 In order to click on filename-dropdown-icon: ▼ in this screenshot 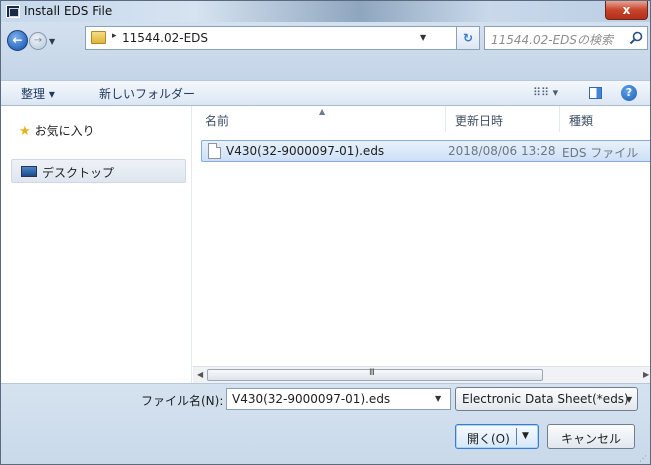, I will do `click(438, 398)`.